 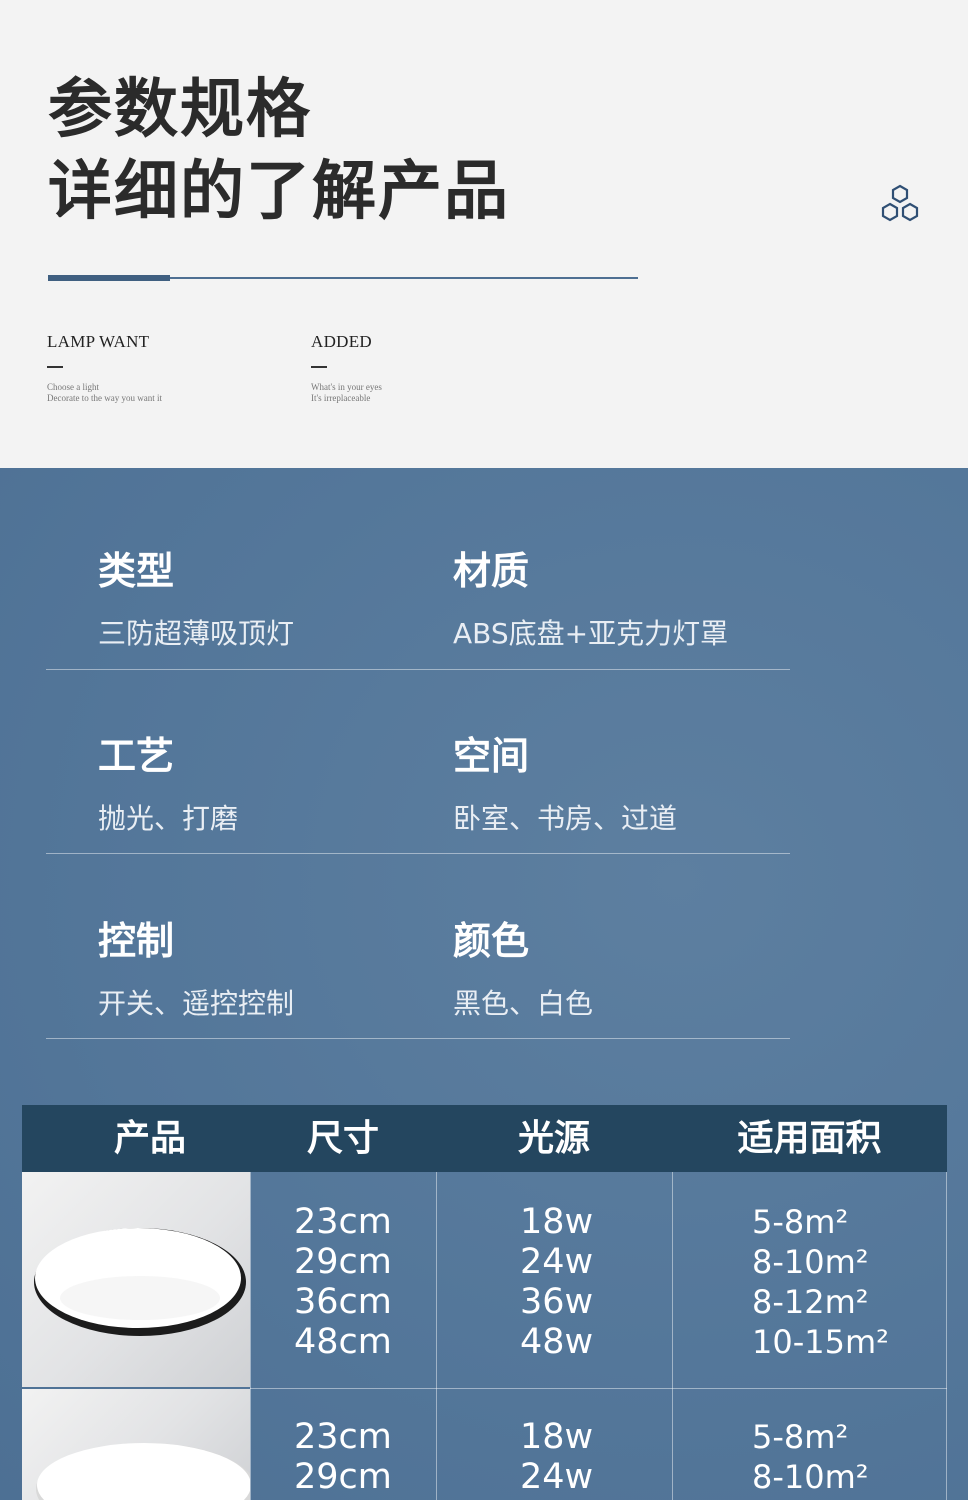 What do you see at coordinates (168, 785) in the screenshot?
I see `spec-craft: 工艺 抛光、打磨` at bounding box center [168, 785].